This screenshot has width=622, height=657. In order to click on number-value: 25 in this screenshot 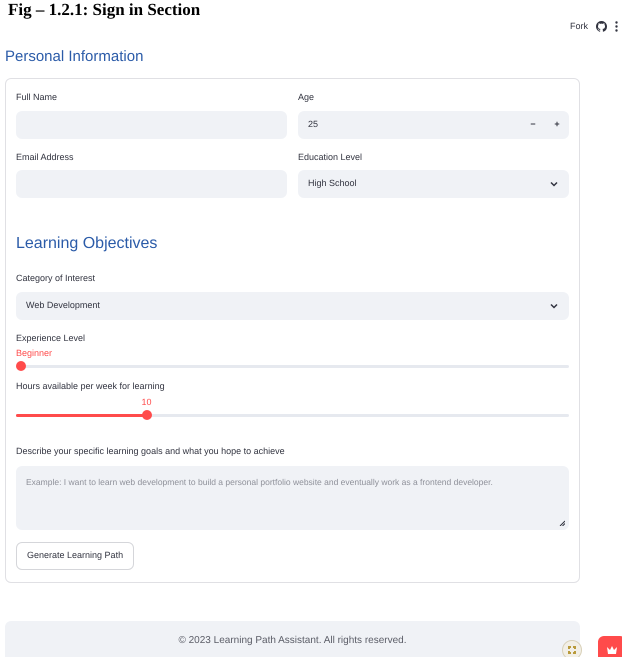, I will do `click(313, 124)`.